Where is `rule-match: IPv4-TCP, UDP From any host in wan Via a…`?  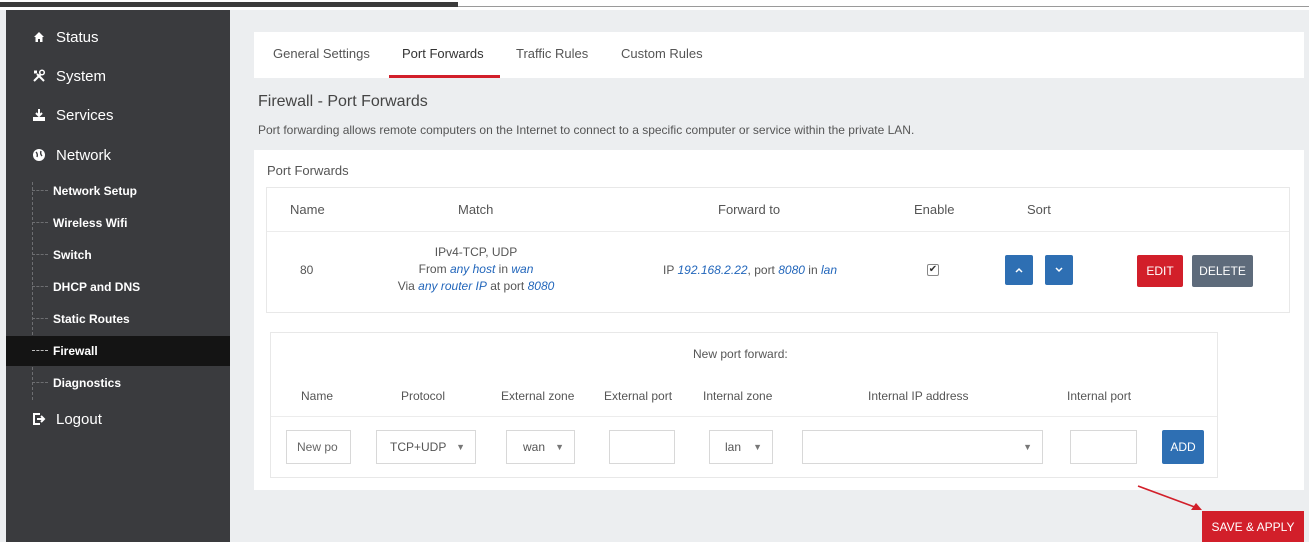
rule-match: IPv4-TCP, UDP From any host in wan Via a… is located at coordinates (476, 269).